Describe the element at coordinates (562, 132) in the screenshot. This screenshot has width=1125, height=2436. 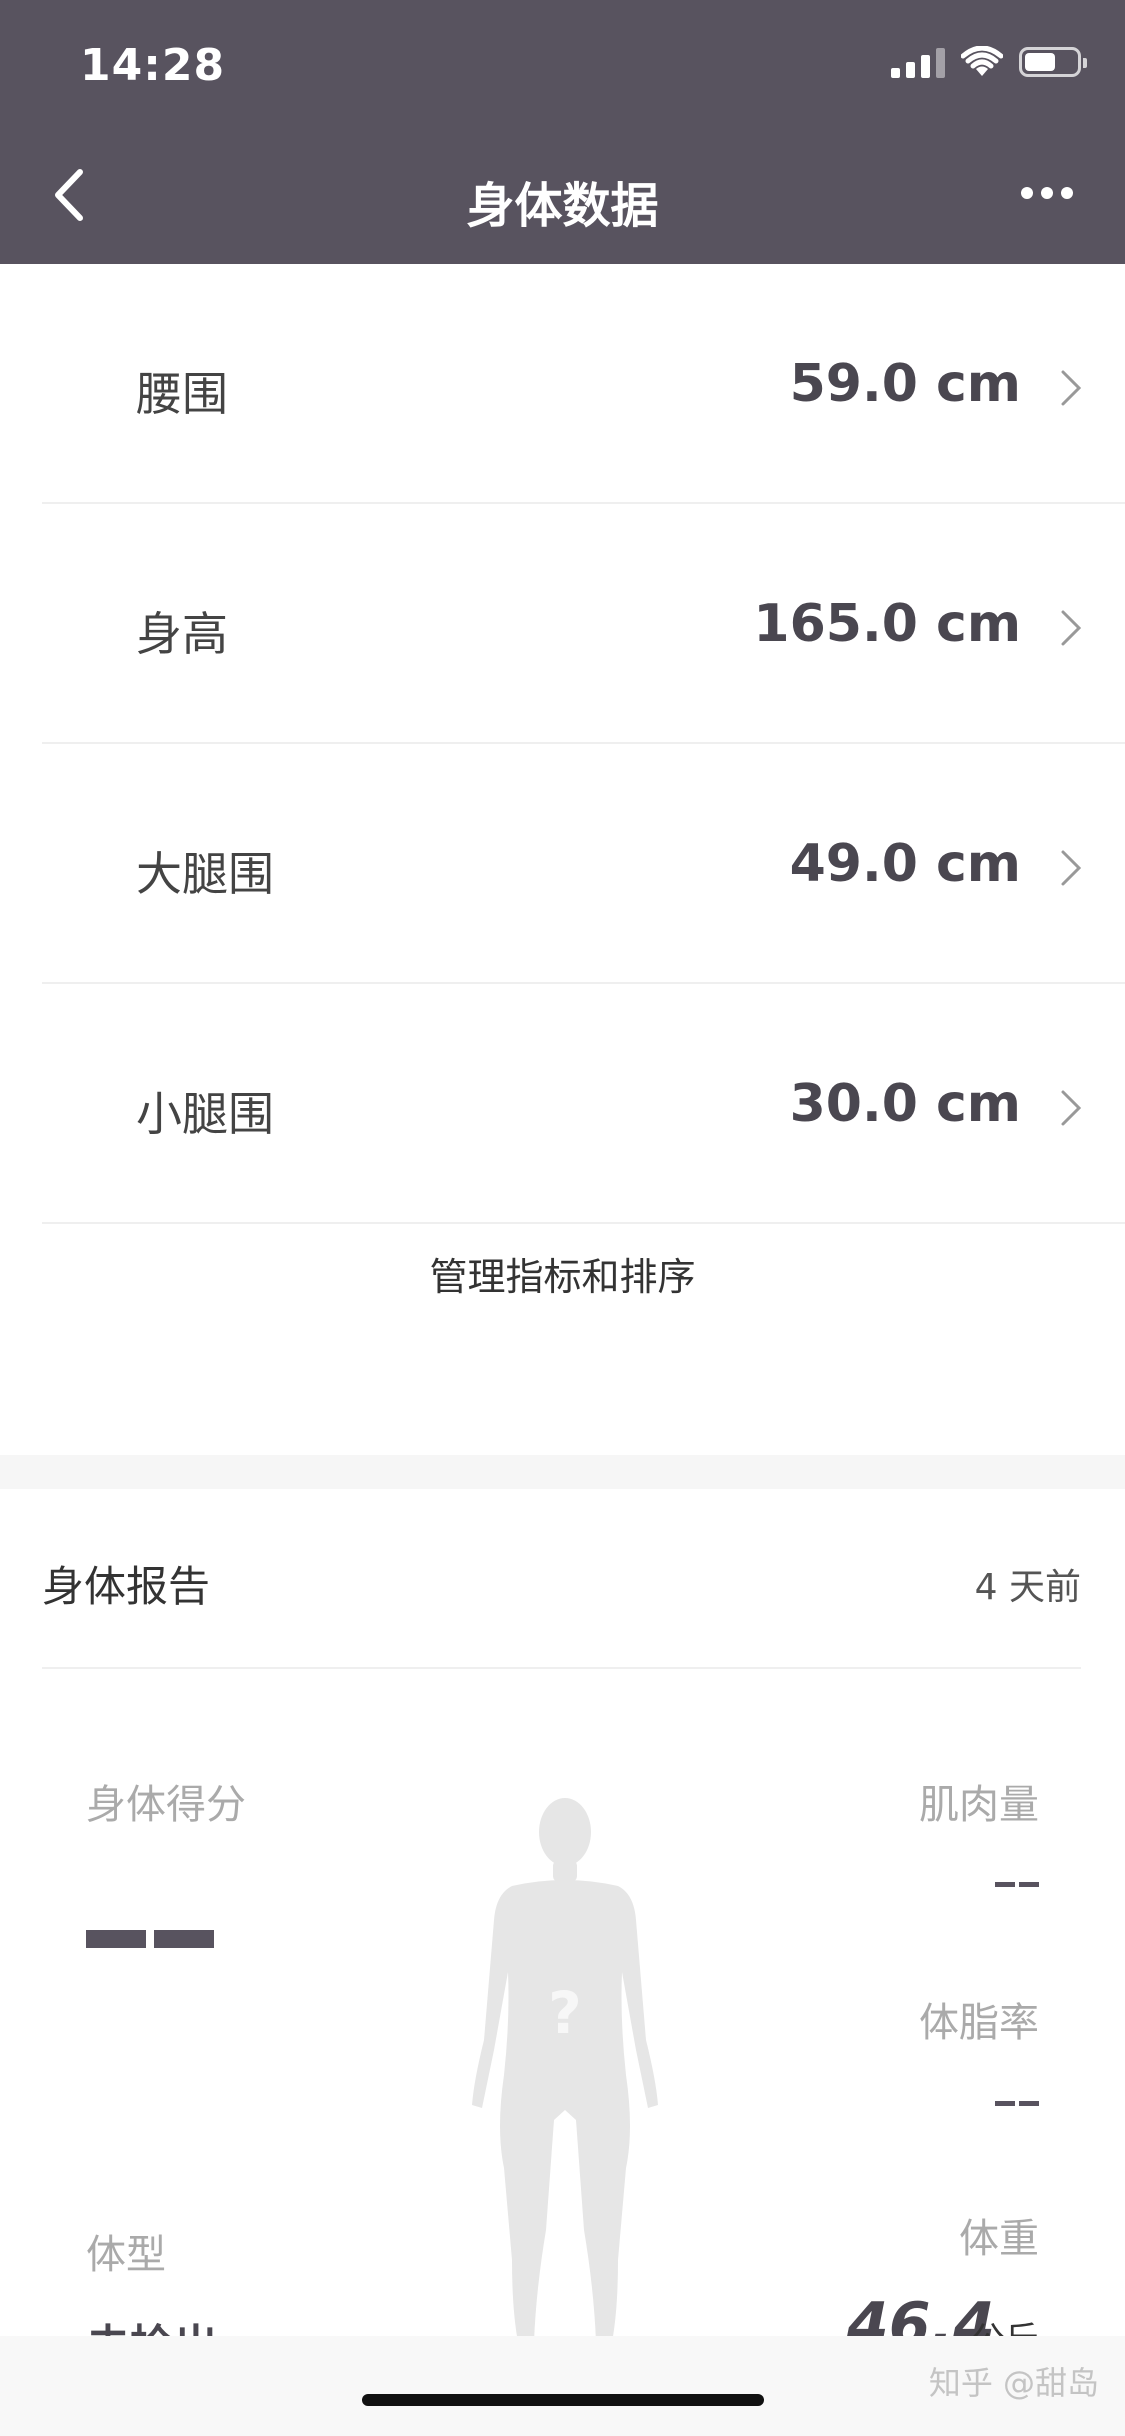
I see `top-bar: 14:28 身体数据` at that location.